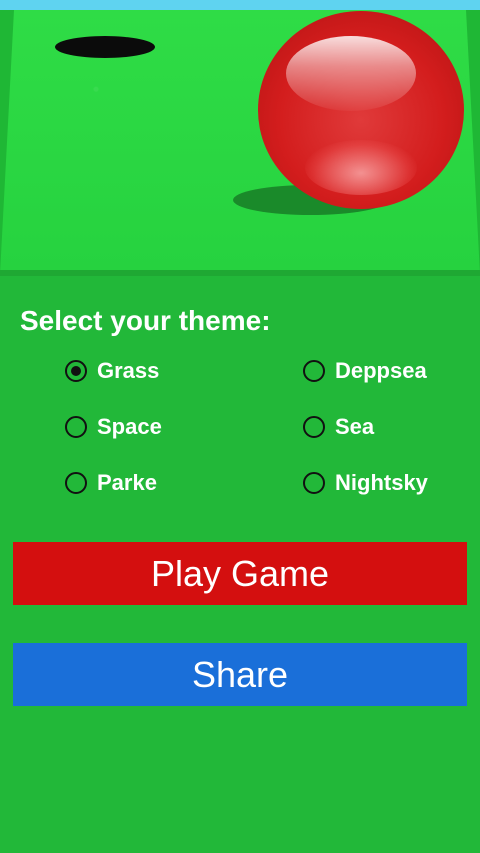  Describe the element at coordinates (361, 167) in the screenshot. I see `ball-reflection` at that location.